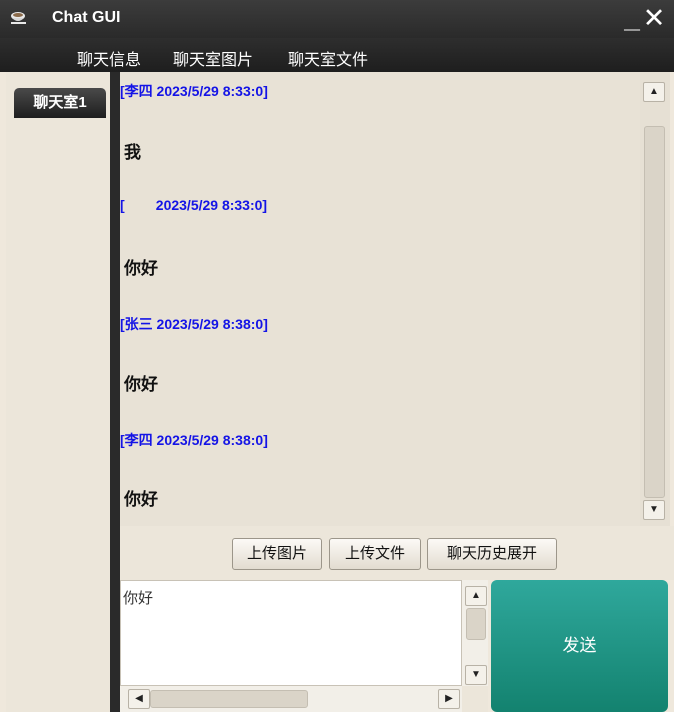 Image resolution: width=674 pixels, height=712 pixels. I want to click on close-button: ✕, so click(654, 18).